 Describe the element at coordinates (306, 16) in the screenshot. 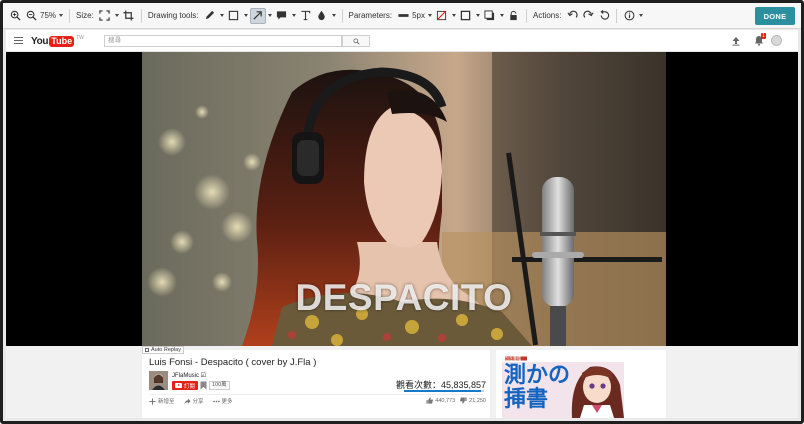

I see `text-icon` at that location.